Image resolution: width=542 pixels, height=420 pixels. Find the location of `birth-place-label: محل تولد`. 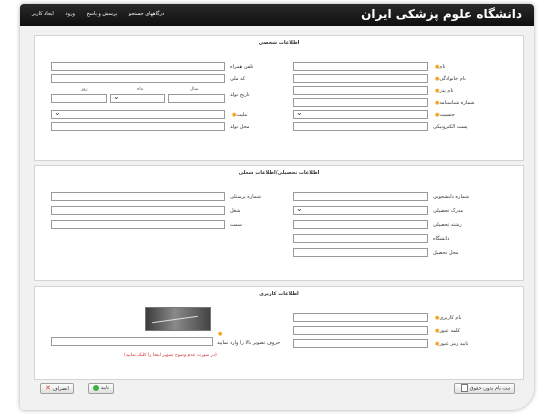

birth-place-label: محل تولد is located at coordinates (240, 127).